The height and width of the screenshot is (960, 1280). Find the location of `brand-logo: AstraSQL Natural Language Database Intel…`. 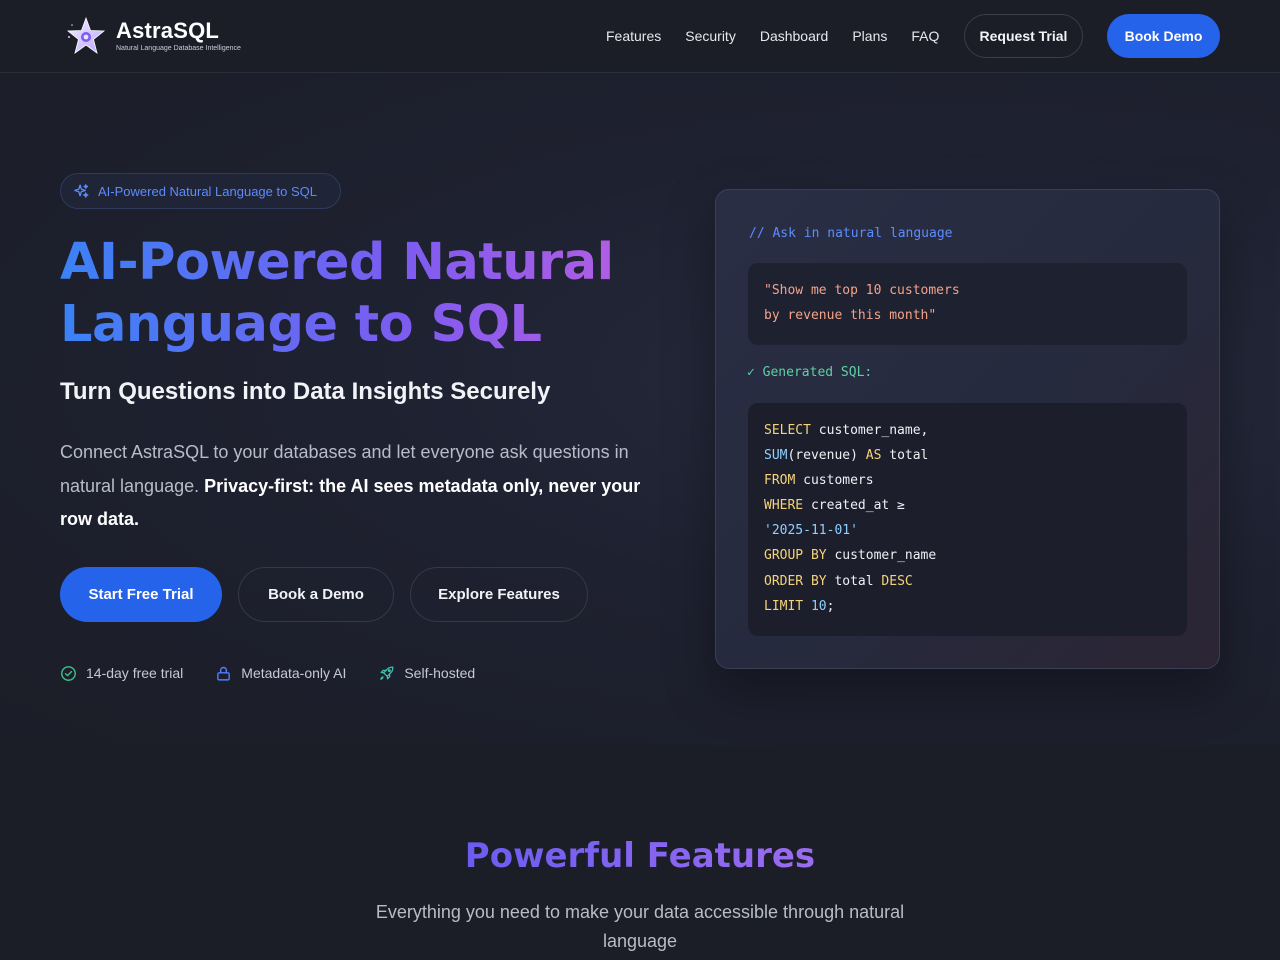

brand-logo: AstraSQL Natural Language Database Intel… is located at coordinates (153, 36).